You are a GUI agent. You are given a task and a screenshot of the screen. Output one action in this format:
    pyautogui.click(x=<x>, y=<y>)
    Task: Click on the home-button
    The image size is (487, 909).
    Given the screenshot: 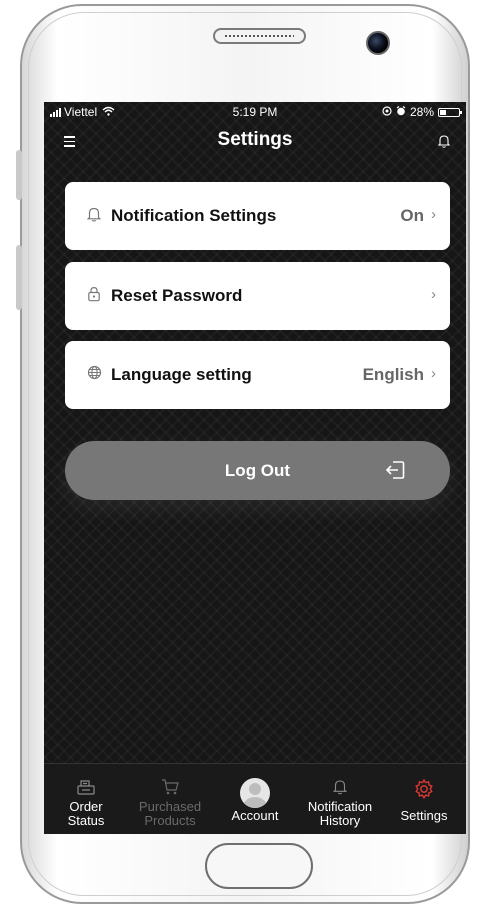 What is the action you would take?
    pyautogui.click(x=259, y=866)
    